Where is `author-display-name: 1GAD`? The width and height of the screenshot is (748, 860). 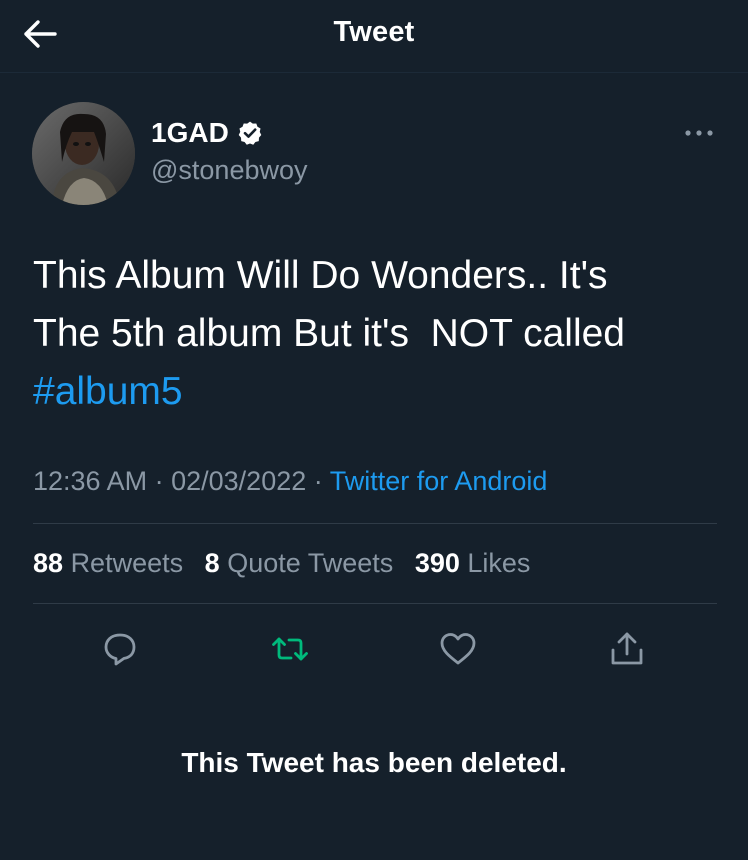
author-display-name: 1GAD is located at coordinates (190, 133).